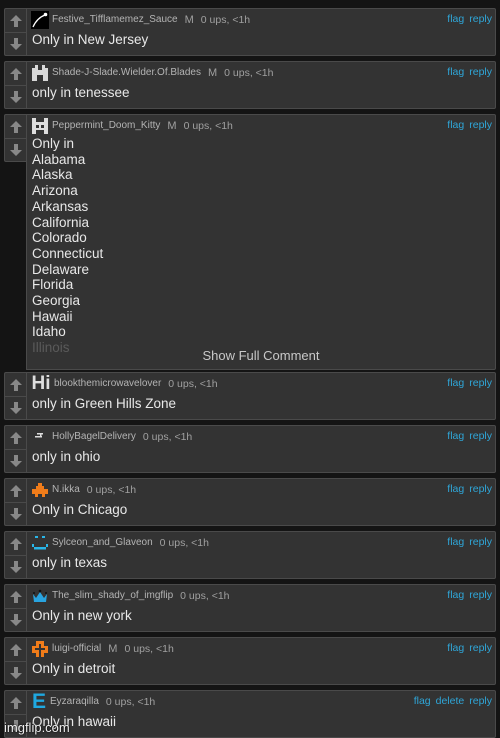  I want to click on orange-block-avatar, so click(40, 649).